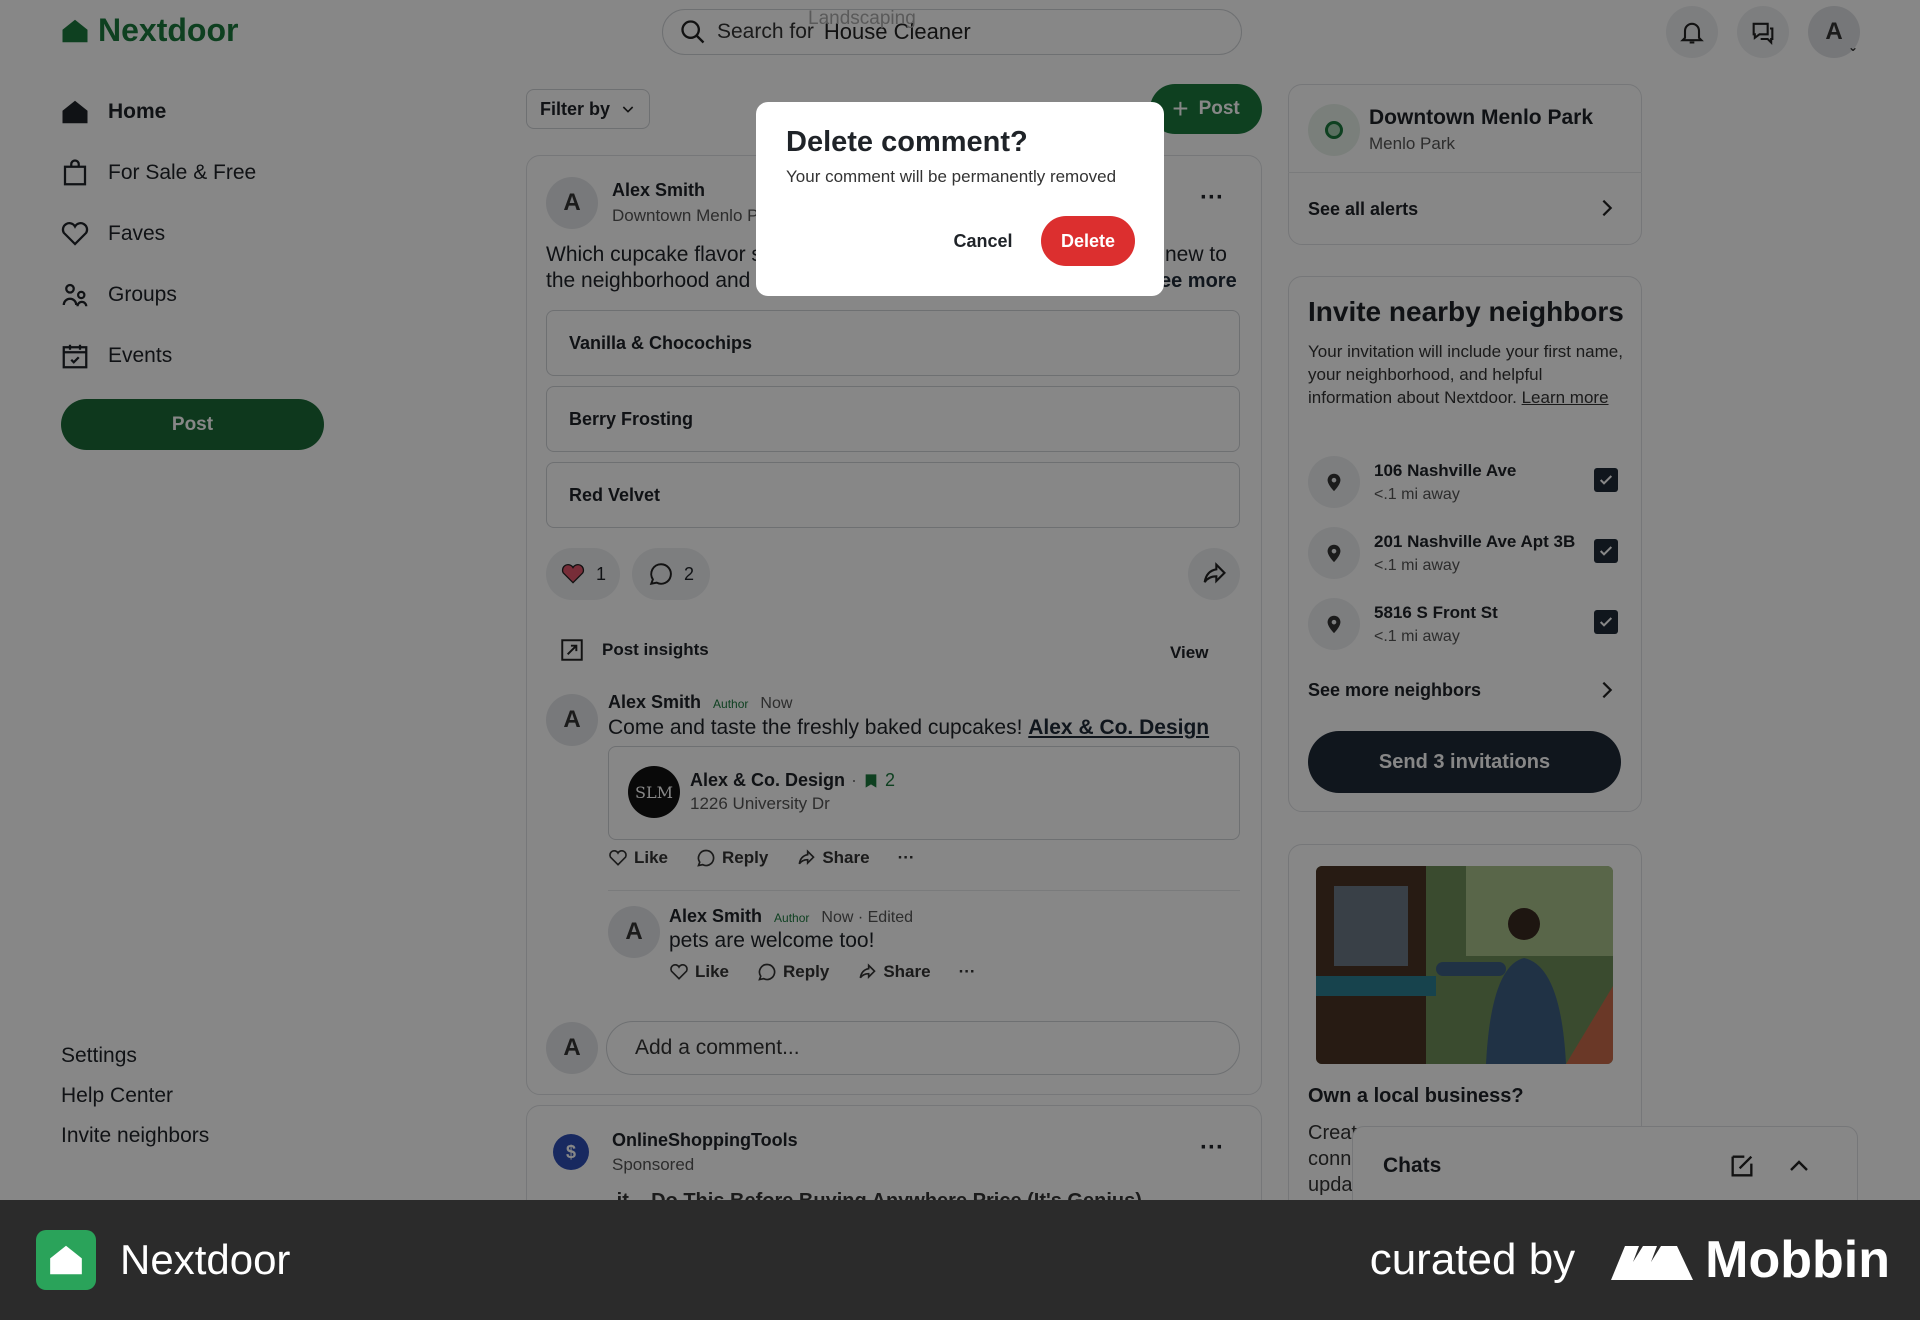 The image size is (1920, 1320). I want to click on cancel-button: Cancel, so click(983, 241).